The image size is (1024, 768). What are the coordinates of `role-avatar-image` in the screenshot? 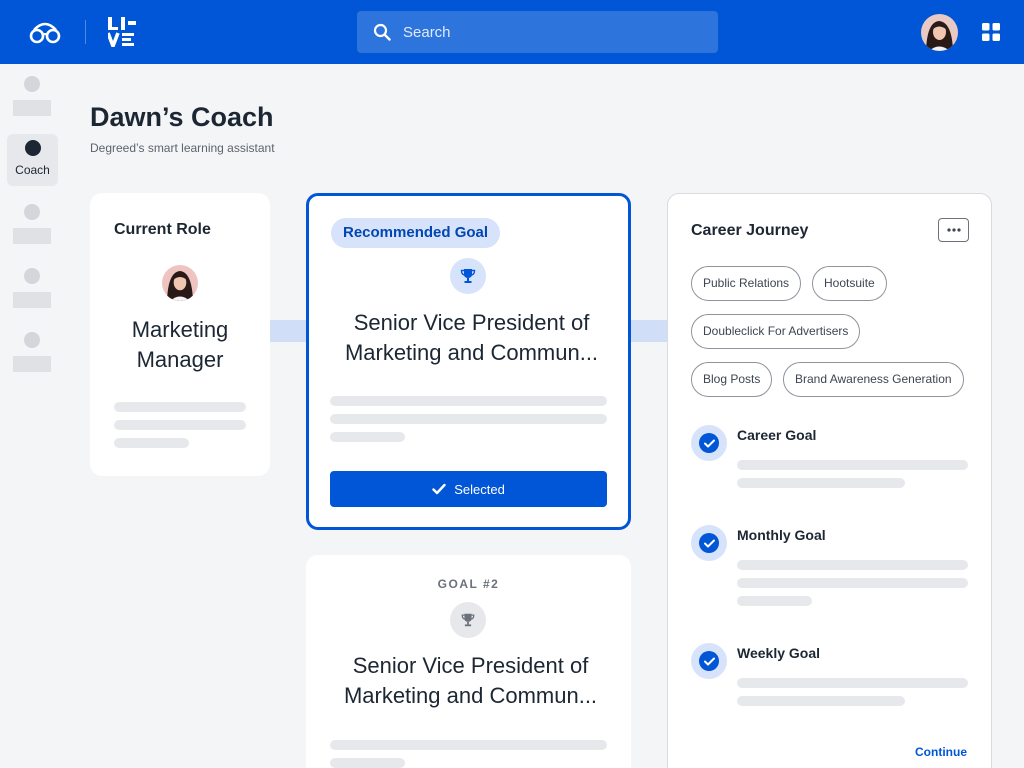 It's located at (180, 283).